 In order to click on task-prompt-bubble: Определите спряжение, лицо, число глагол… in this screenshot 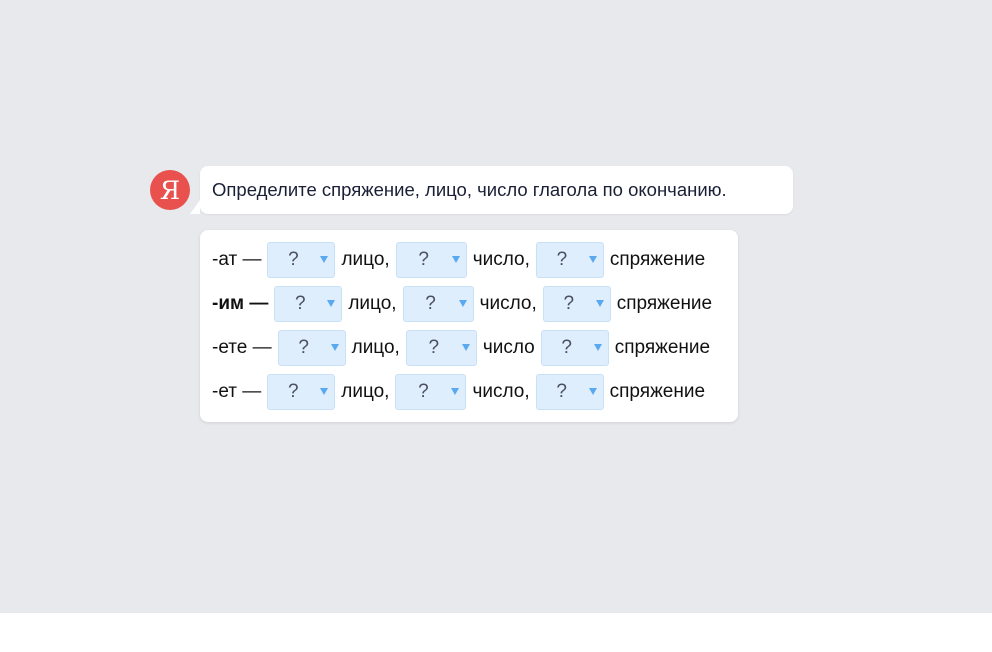, I will do `click(491, 190)`.